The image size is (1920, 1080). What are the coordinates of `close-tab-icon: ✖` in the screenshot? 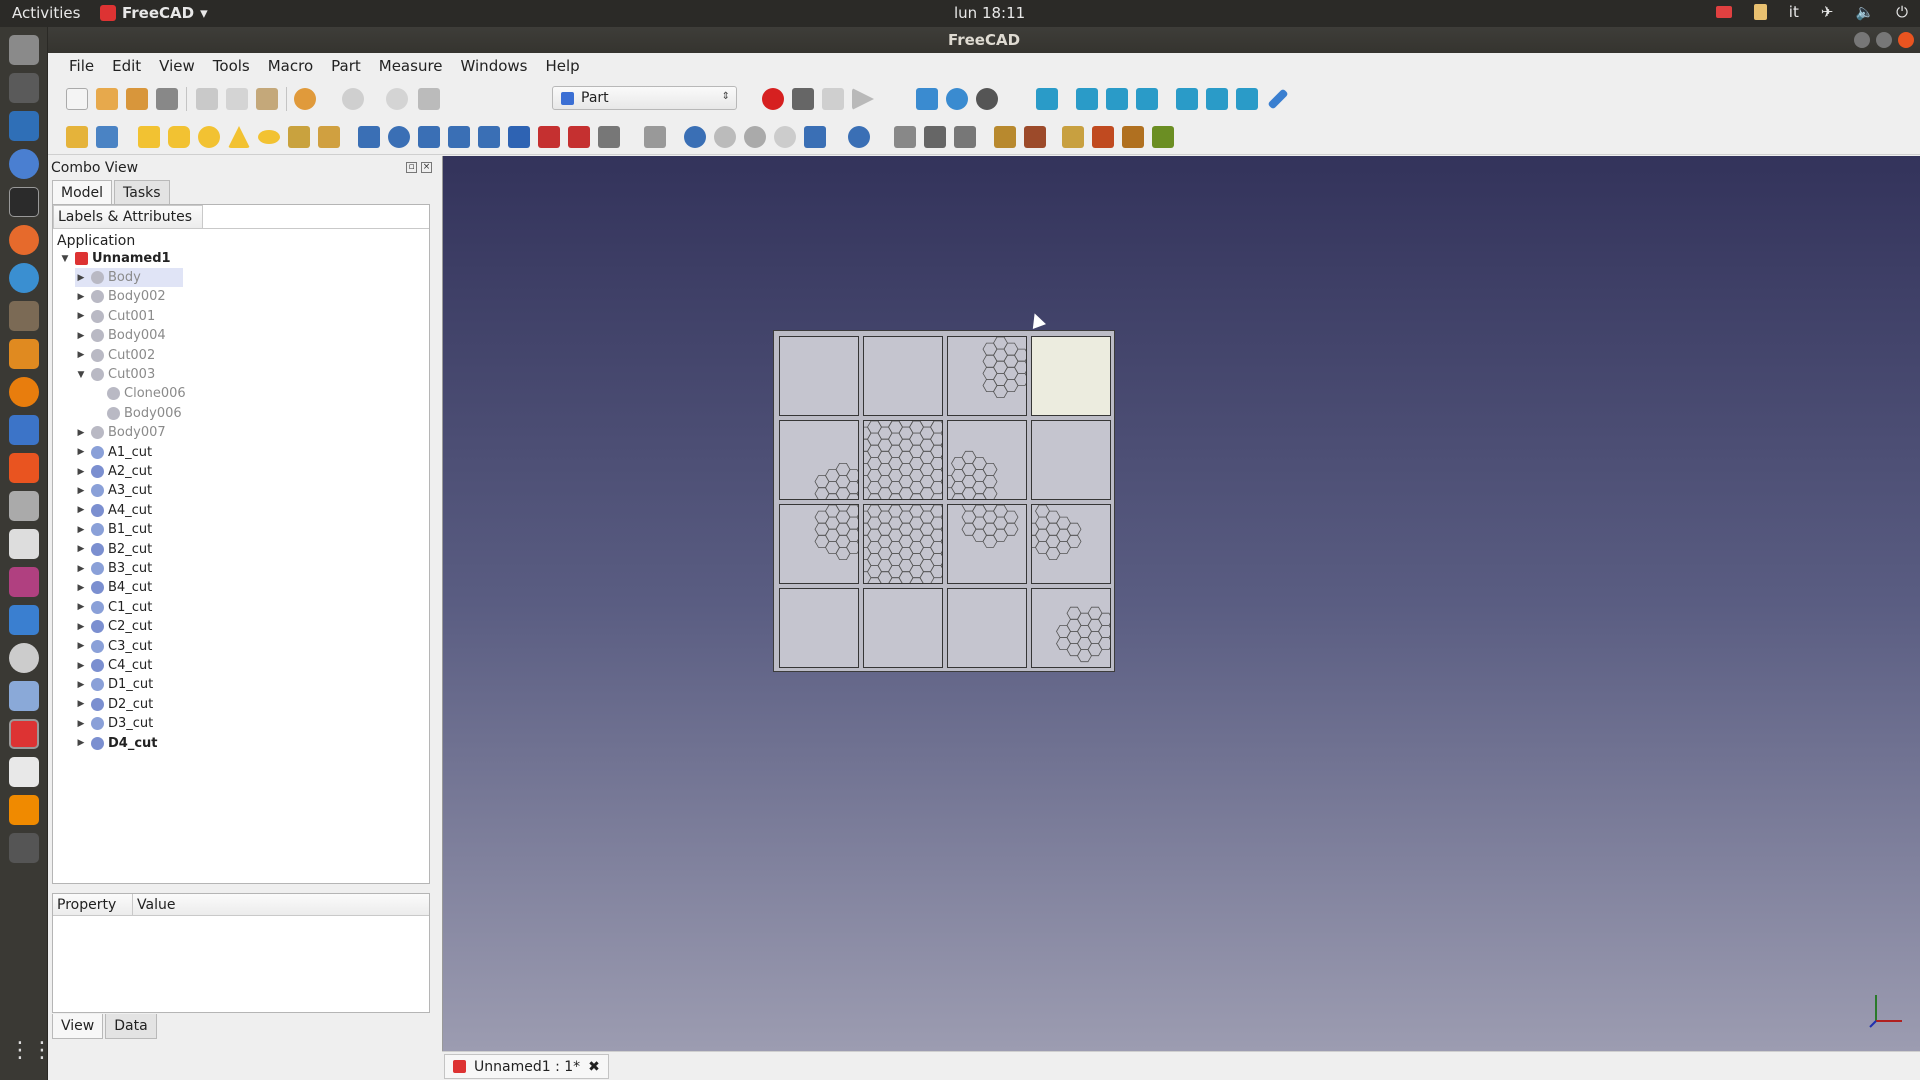 It's located at (594, 1067).